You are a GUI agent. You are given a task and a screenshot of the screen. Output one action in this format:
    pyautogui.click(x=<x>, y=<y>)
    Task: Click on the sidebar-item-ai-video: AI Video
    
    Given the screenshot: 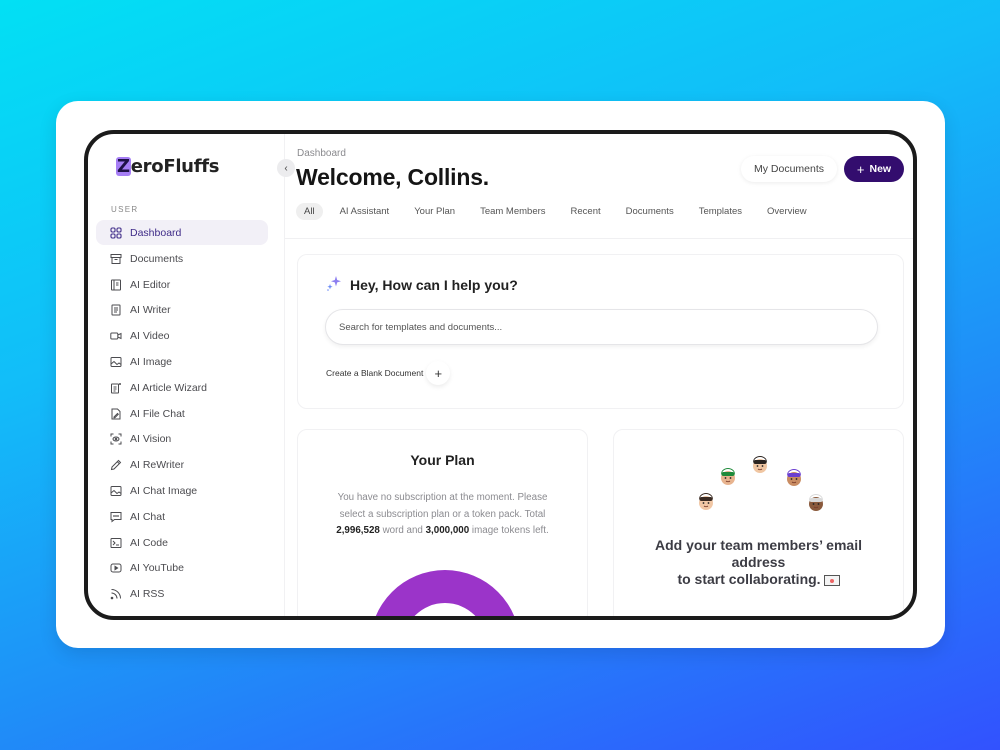 What is the action you would take?
    pyautogui.click(x=182, y=336)
    